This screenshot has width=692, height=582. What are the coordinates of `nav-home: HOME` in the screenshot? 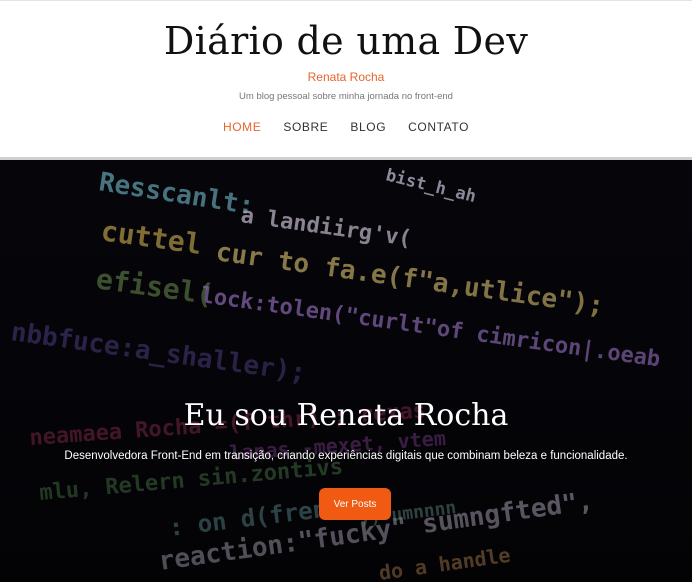 It's located at (242, 127).